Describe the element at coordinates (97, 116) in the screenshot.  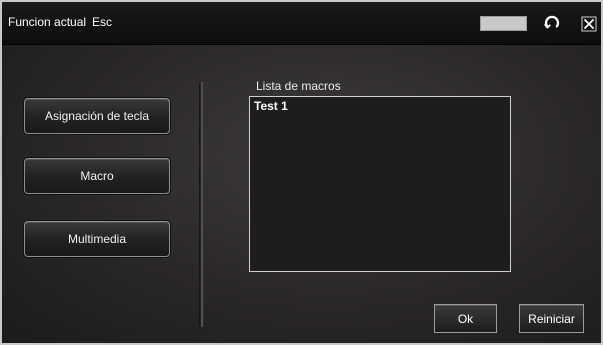
I see `key-assignment-button: Asignación de tecla` at that location.